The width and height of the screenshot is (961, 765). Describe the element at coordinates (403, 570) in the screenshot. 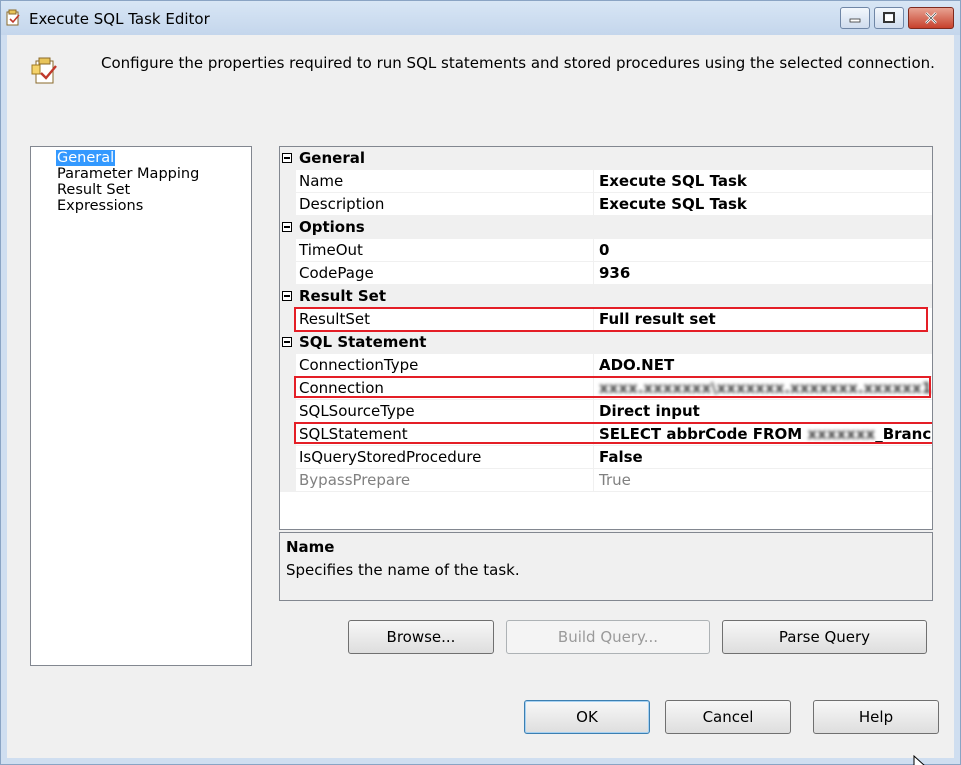

I see `description-text: Specifies the name of the task.` at that location.